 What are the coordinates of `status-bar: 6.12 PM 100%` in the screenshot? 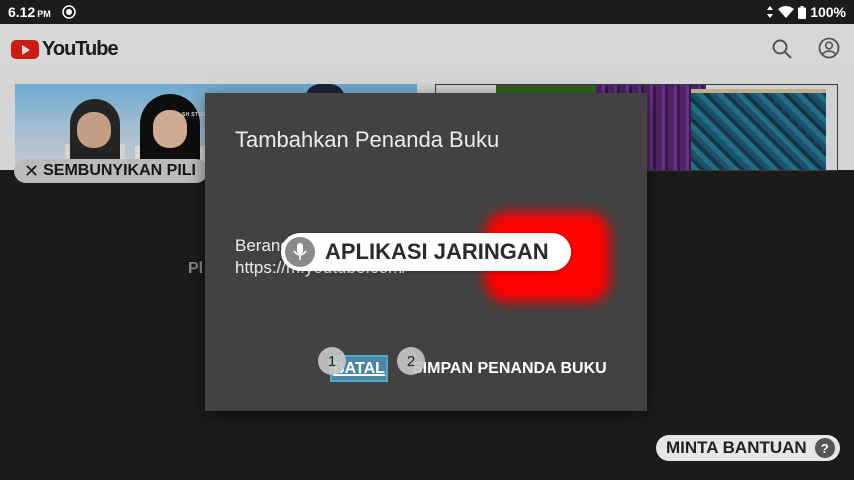 It's located at (427, 12).